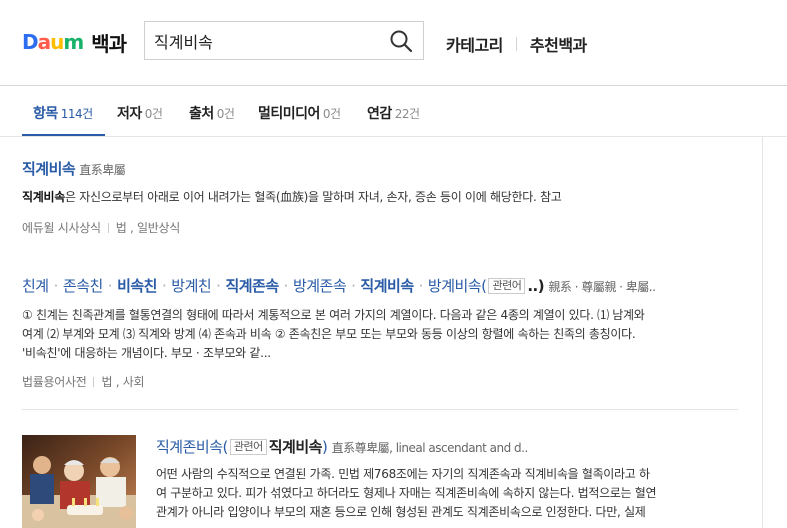 Image resolution: width=787 pixels, height=528 pixels. I want to click on result-category: 법 , 일반상식, so click(148, 228).